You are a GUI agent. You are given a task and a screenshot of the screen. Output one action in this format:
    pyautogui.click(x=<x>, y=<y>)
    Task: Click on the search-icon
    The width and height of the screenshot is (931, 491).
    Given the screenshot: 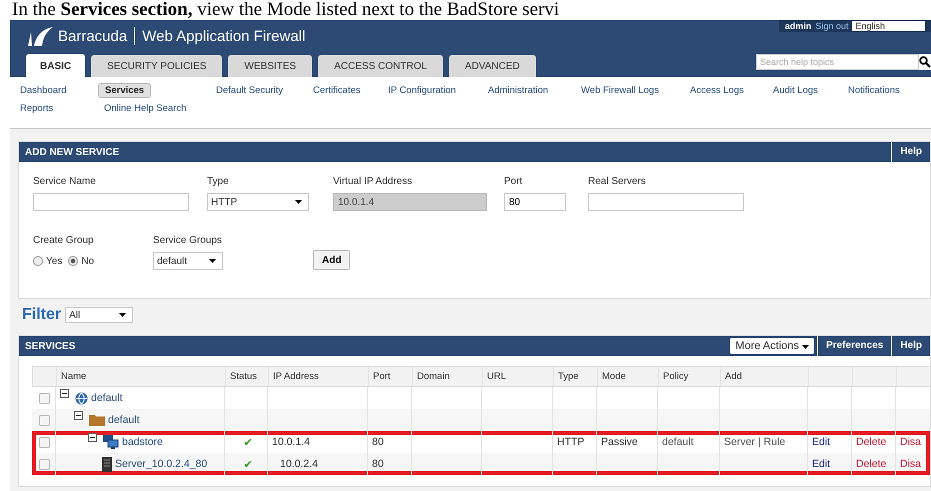 What is the action you would take?
    pyautogui.click(x=925, y=62)
    